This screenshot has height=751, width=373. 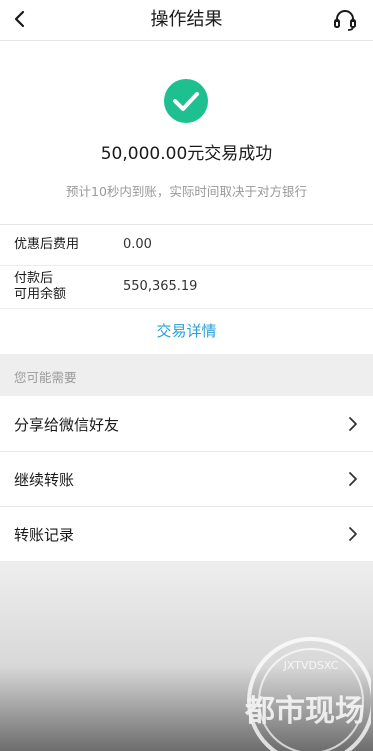 I want to click on balance-label-line1: 付款后, so click(x=34, y=278).